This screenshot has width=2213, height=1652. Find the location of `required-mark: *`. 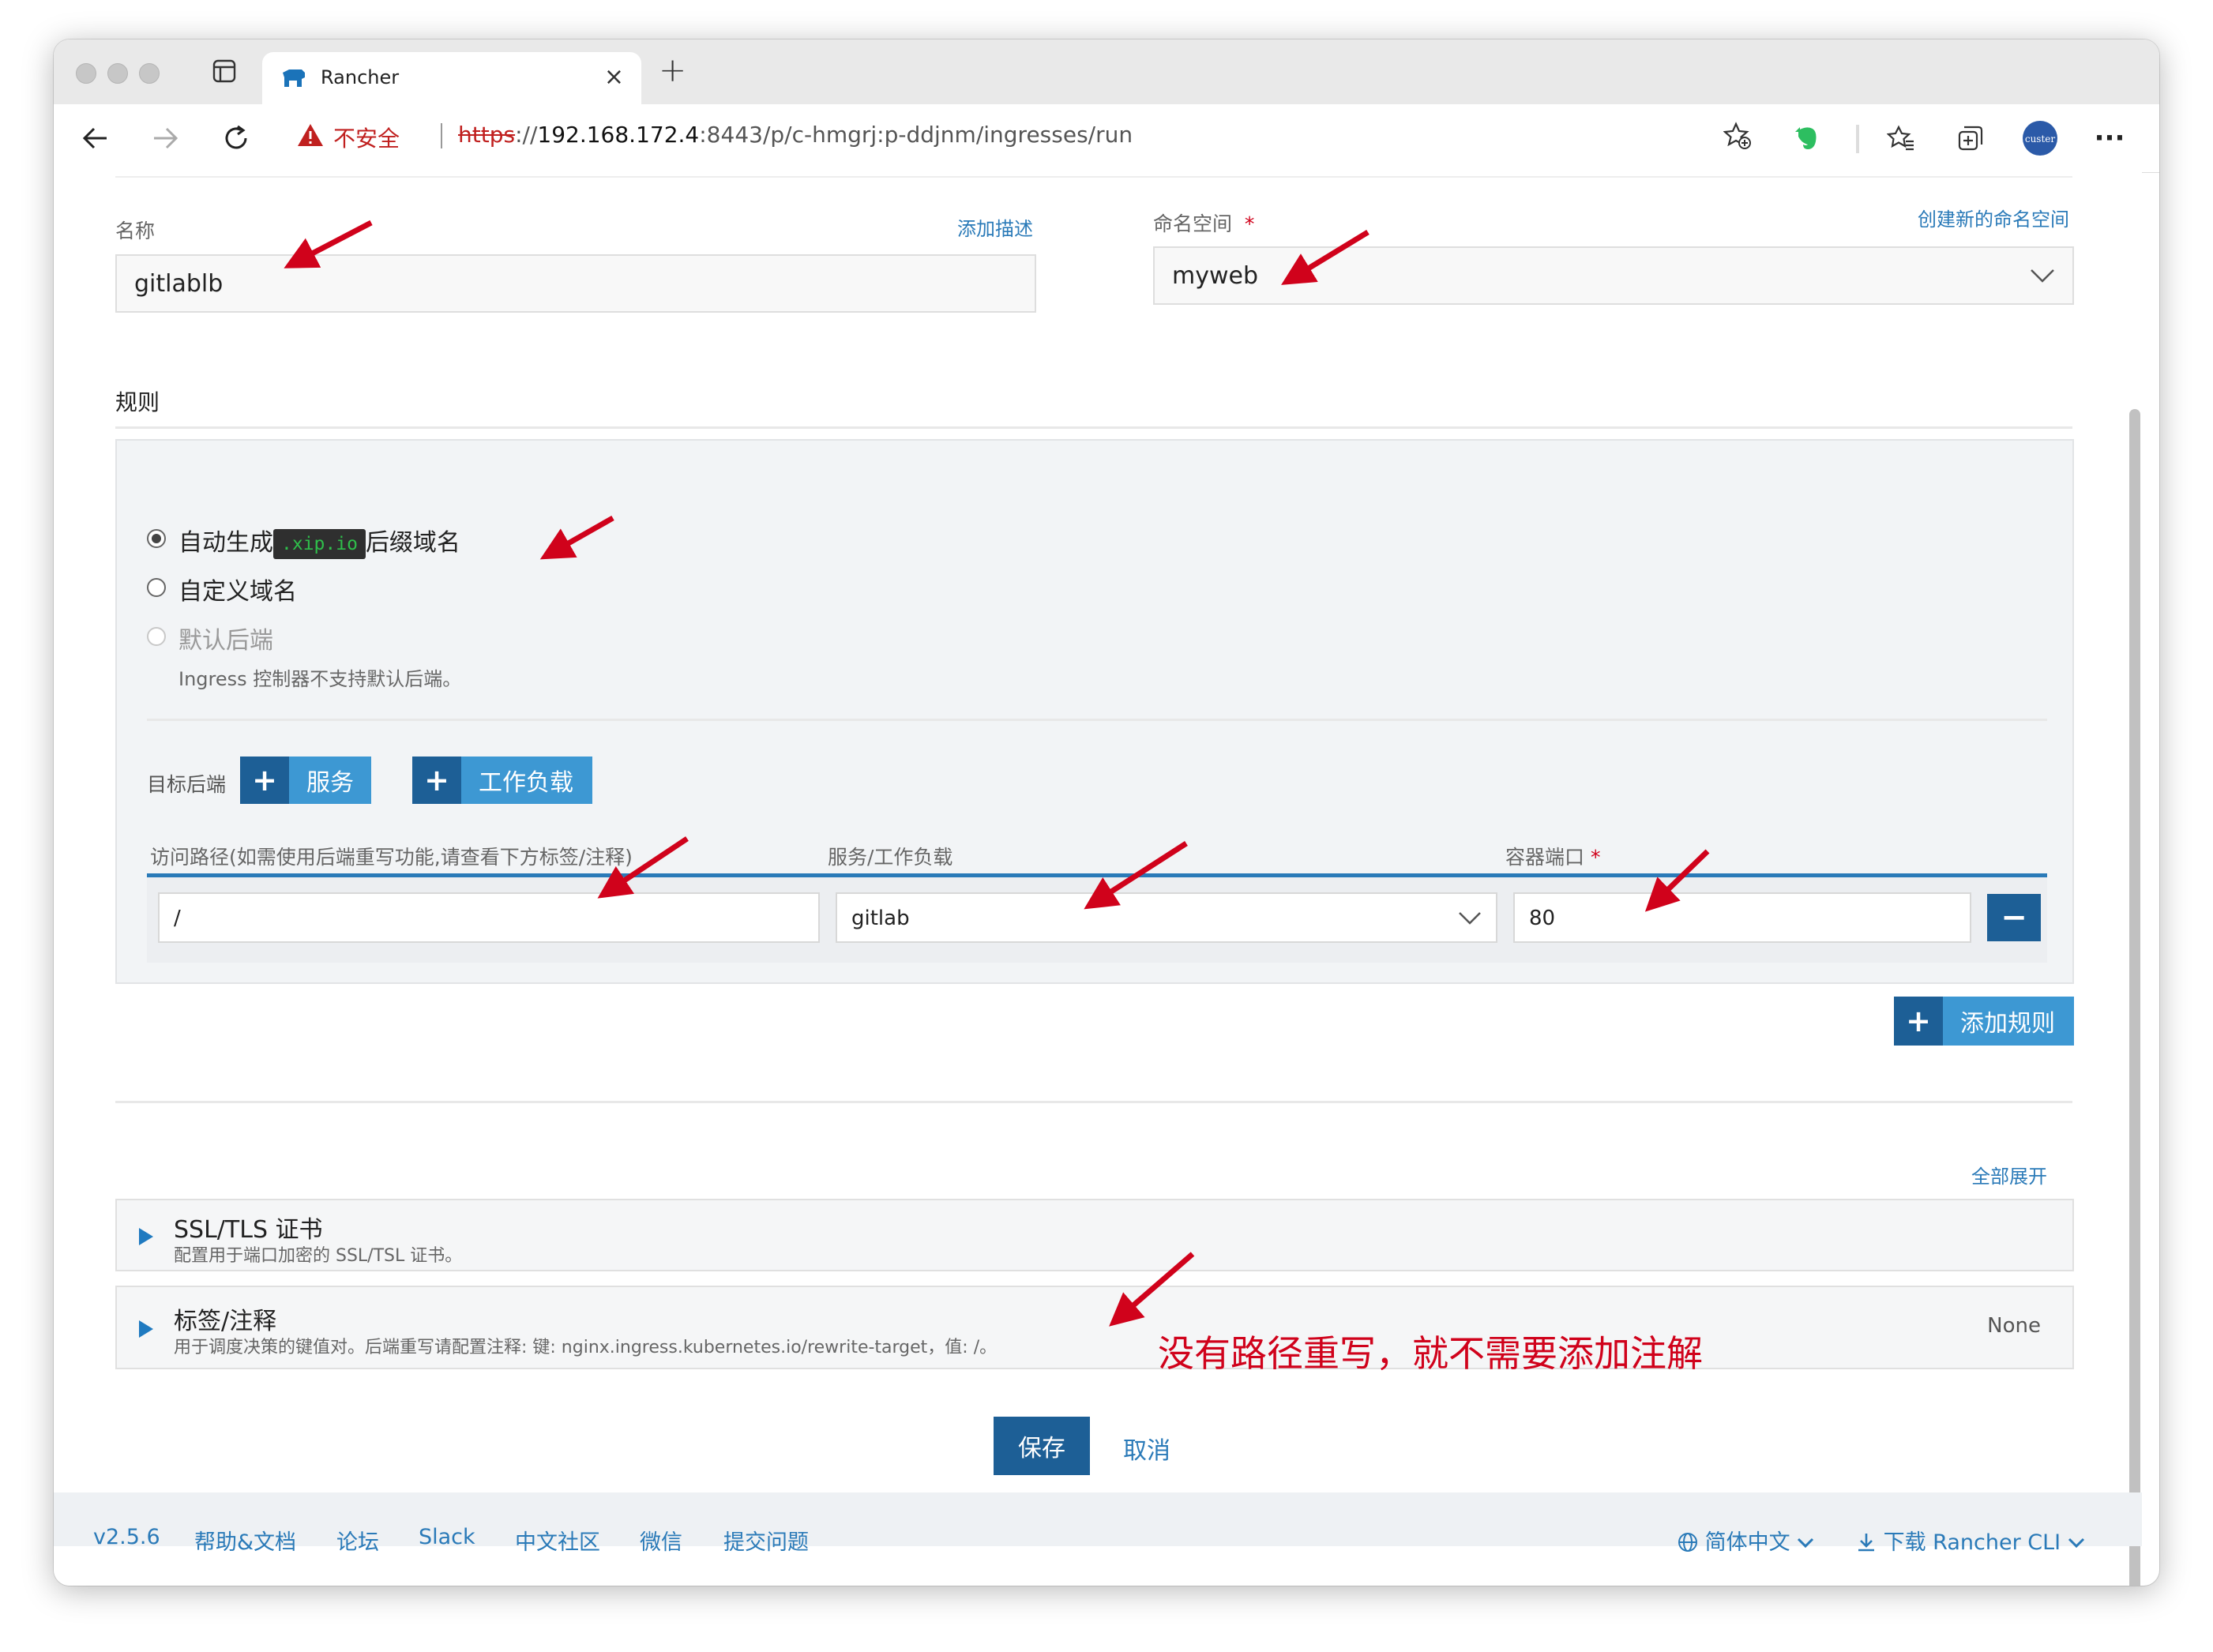

required-mark: * is located at coordinates (1250, 223).